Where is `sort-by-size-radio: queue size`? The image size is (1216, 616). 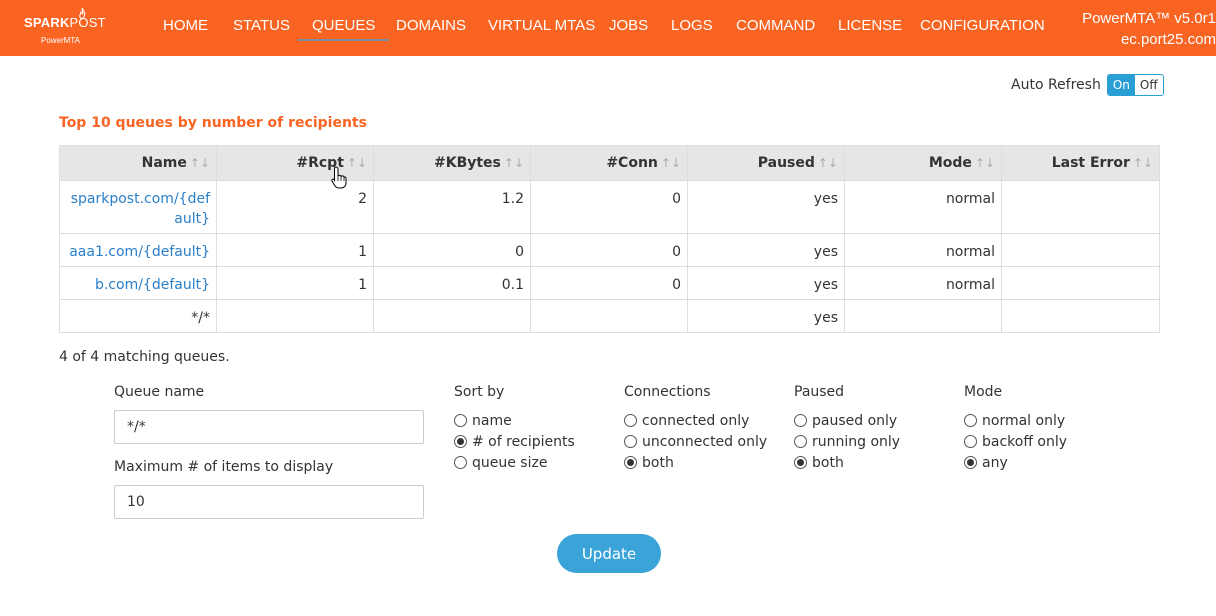 sort-by-size-radio: queue size is located at coordinates (500, 462).